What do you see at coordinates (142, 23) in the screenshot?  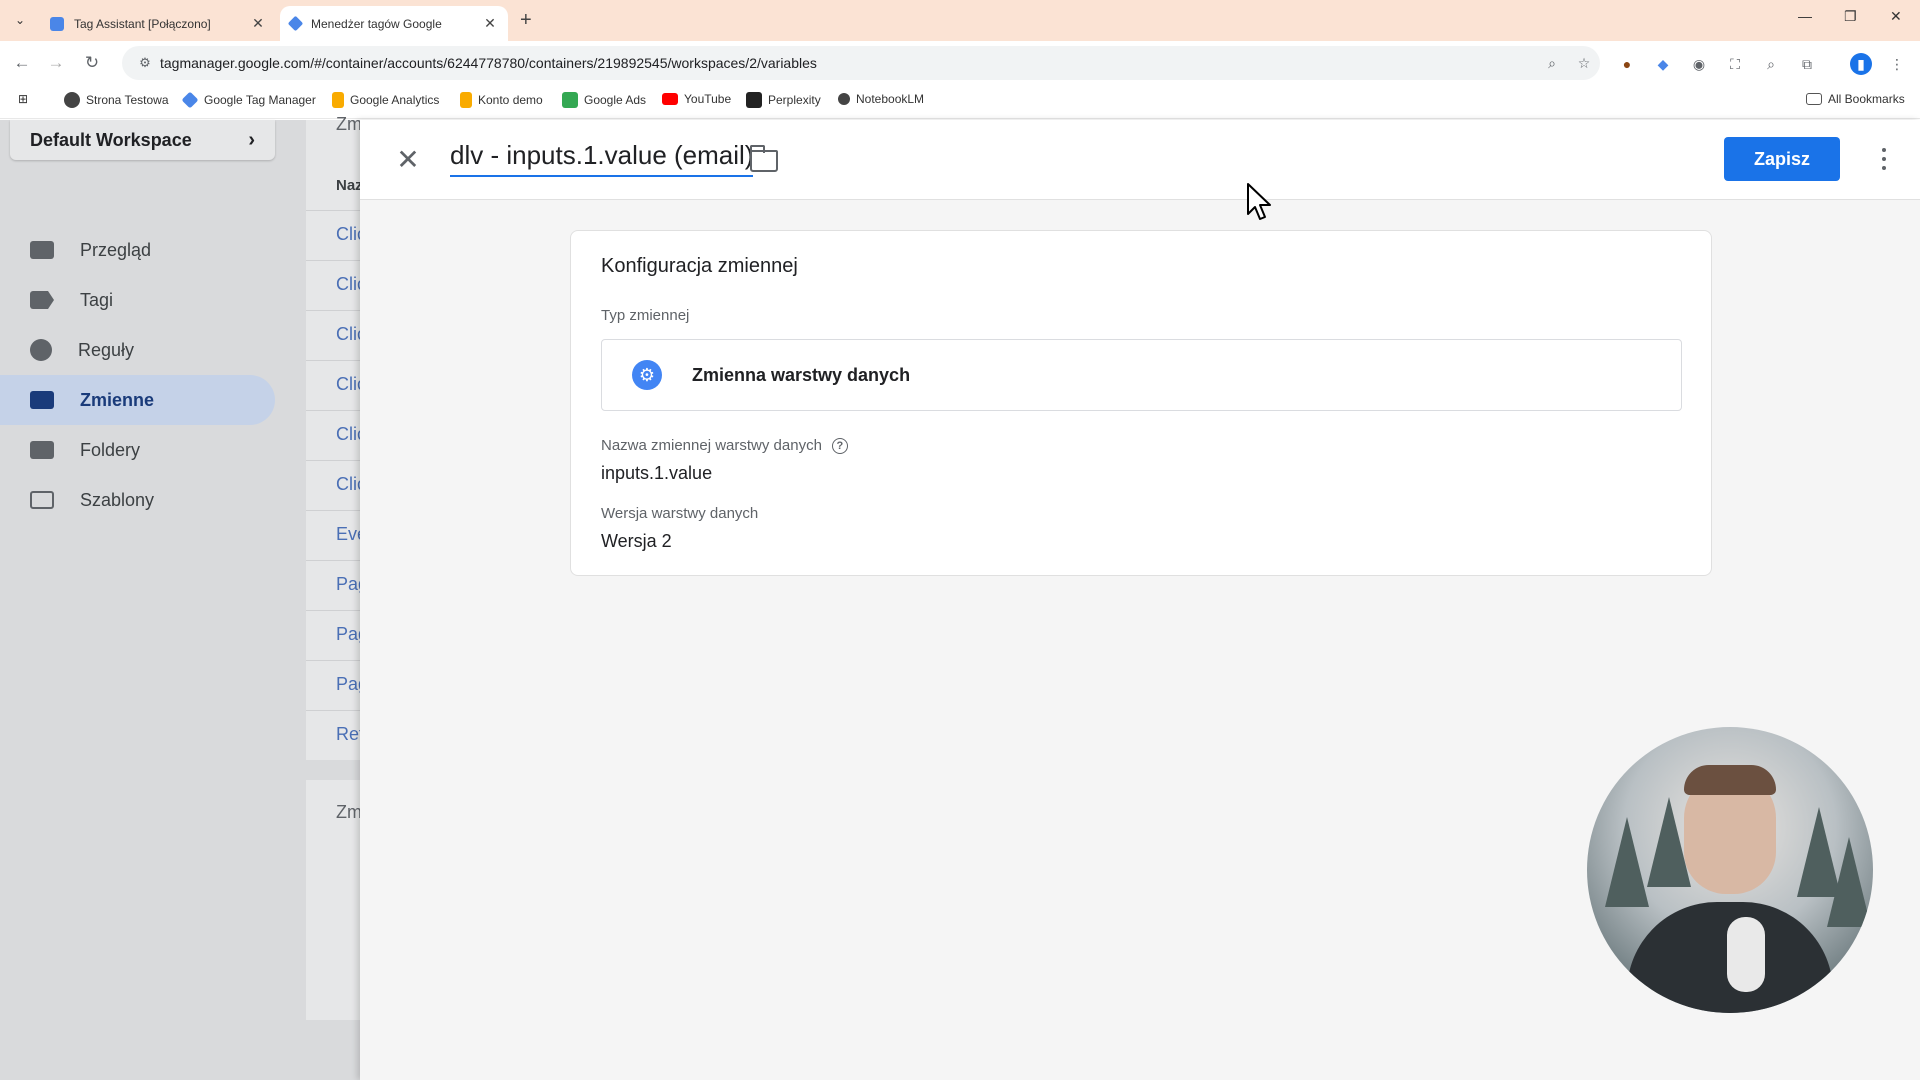 I see `tab-title: Tag Assistant [Połączono]` at bounding box center [142, 23].